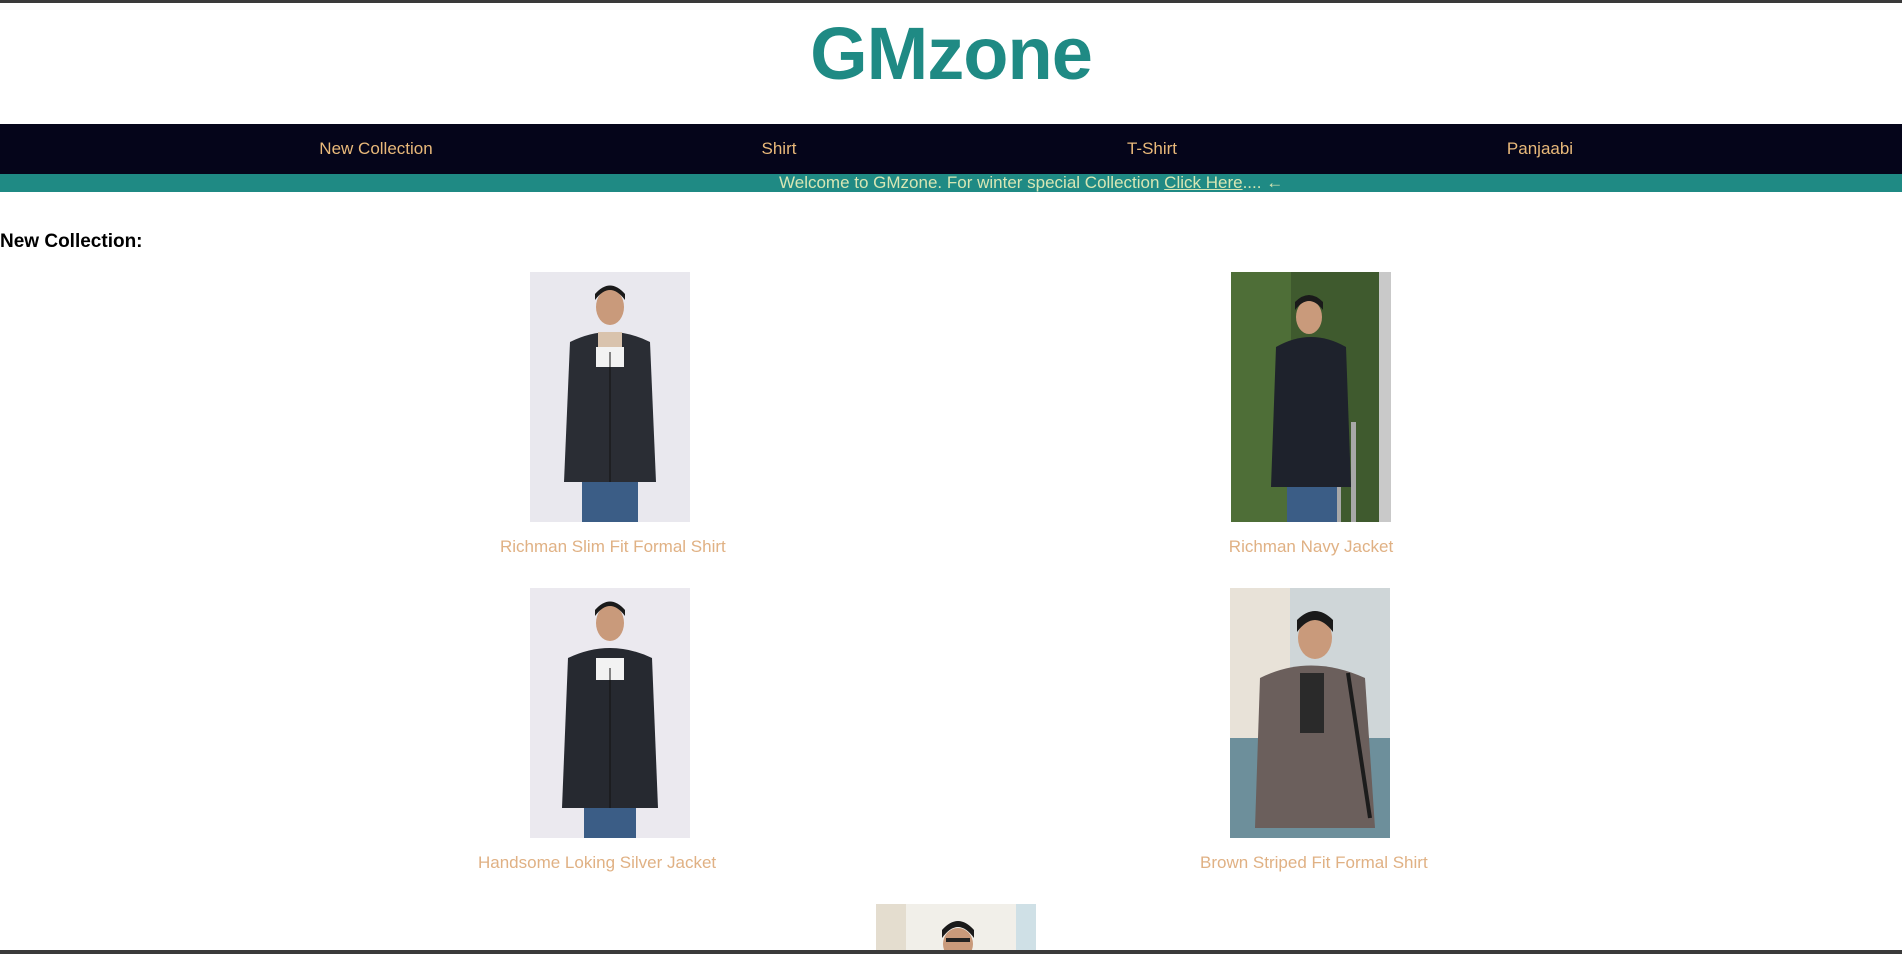  What do you see at coordinates (1275, 182) in the screenshot?
I see `arrow-left-icon: ←` at bounding box center [1275, 182].